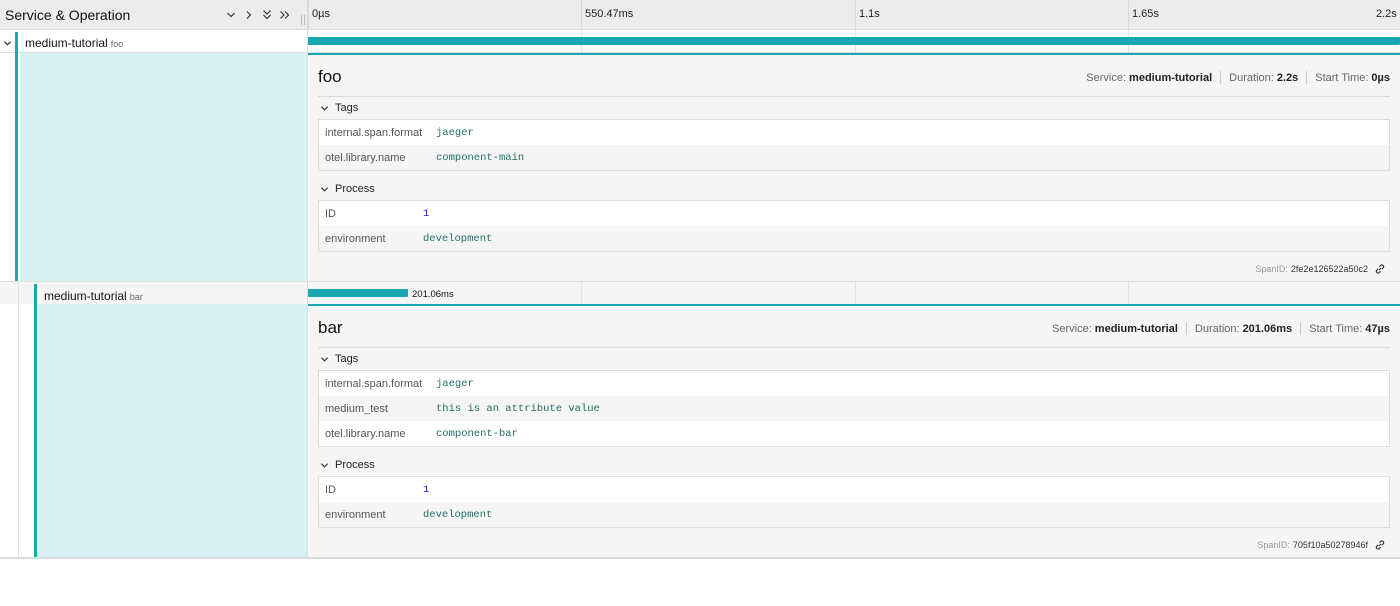  What do you see at coordinates (854, 96) in the screenshot?
I see `detail-divider` at bounding box center [854, 96].